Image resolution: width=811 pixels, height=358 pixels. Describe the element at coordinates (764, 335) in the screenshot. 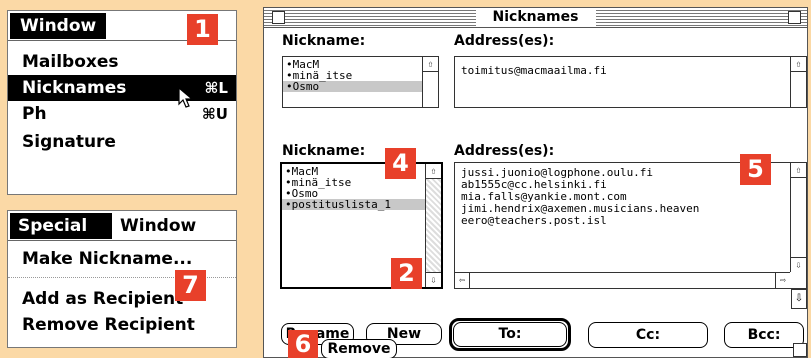

I see `bcc-button: Bcc:` at that location.